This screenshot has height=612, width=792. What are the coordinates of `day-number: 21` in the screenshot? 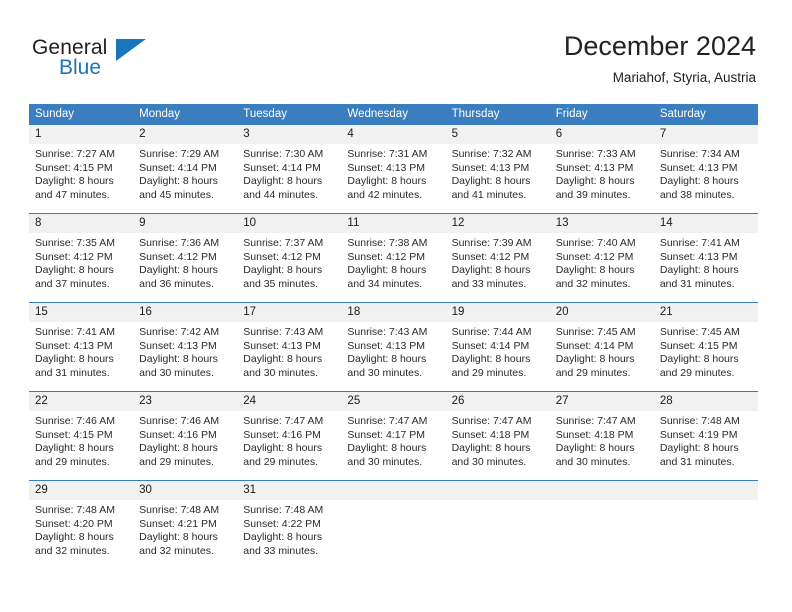 It's located at (706, 312).